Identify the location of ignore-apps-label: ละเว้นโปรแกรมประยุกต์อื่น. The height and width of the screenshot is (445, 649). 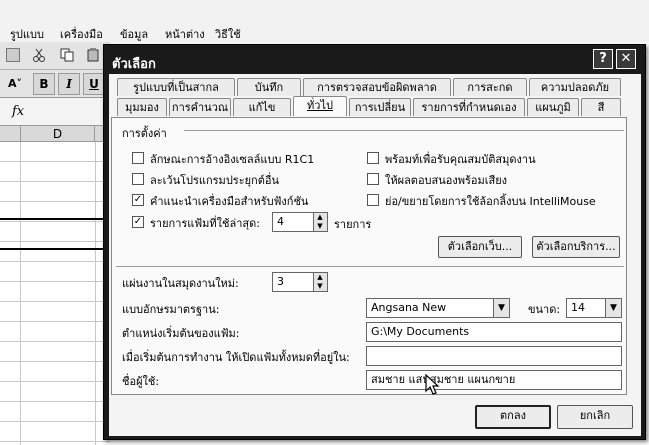
(214, 180).